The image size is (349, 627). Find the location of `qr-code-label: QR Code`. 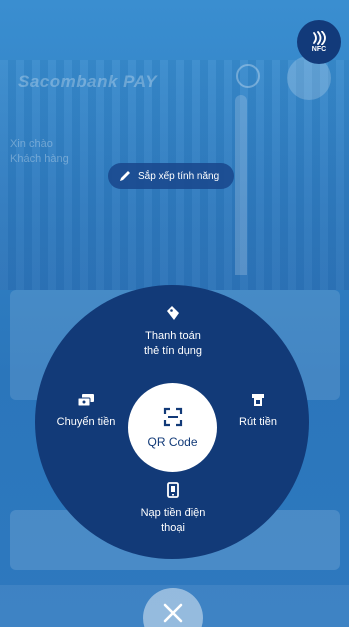

qr-code-label: QR Code is located at coordinates (172, 441).